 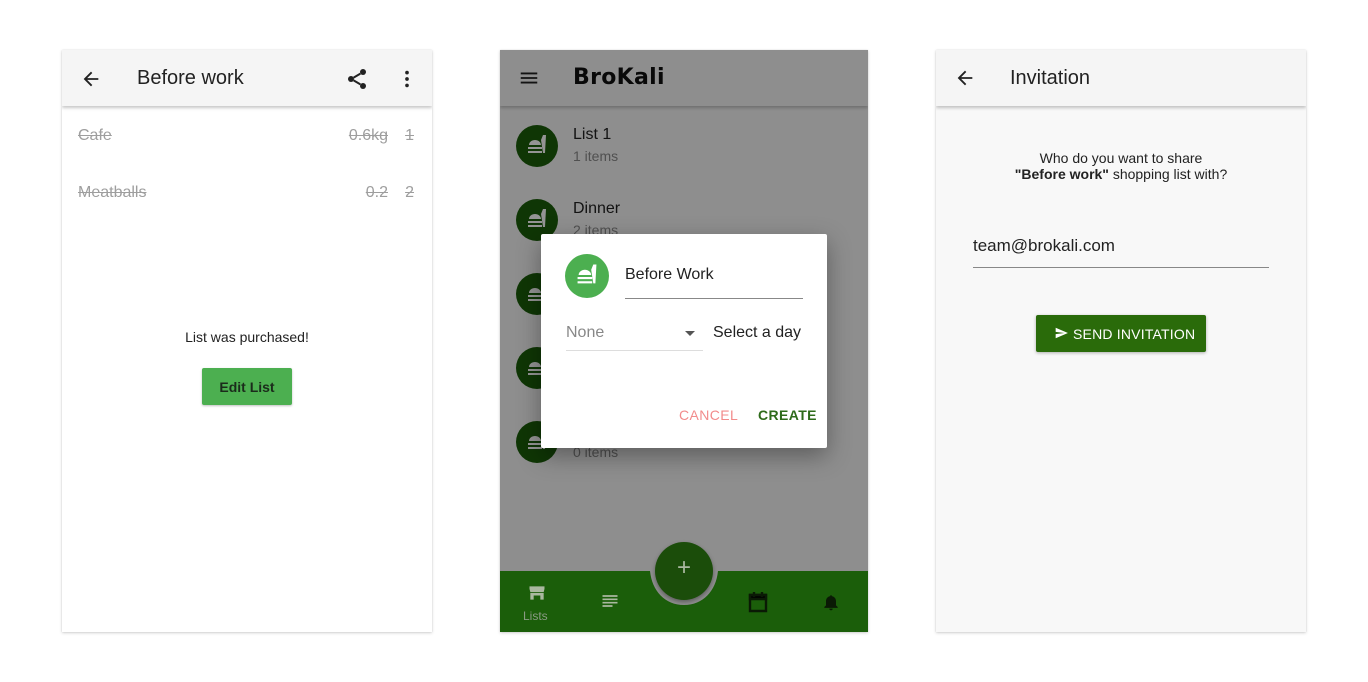 I want to click on email-value: team@brokali.com, so click(x=1044, y=245).